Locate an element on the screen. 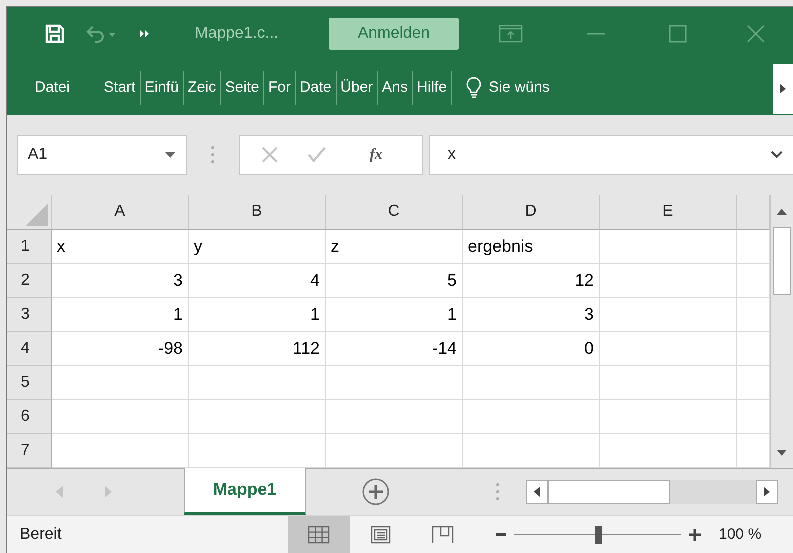  page-break-icon is located at coordinates (443, 535).